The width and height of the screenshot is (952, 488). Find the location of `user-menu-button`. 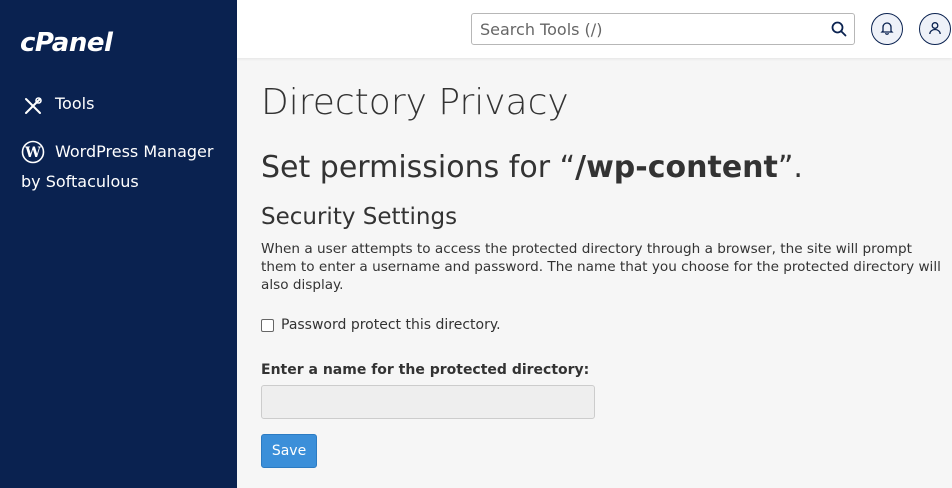

user-menu-button is located at coordinates (935, 29).